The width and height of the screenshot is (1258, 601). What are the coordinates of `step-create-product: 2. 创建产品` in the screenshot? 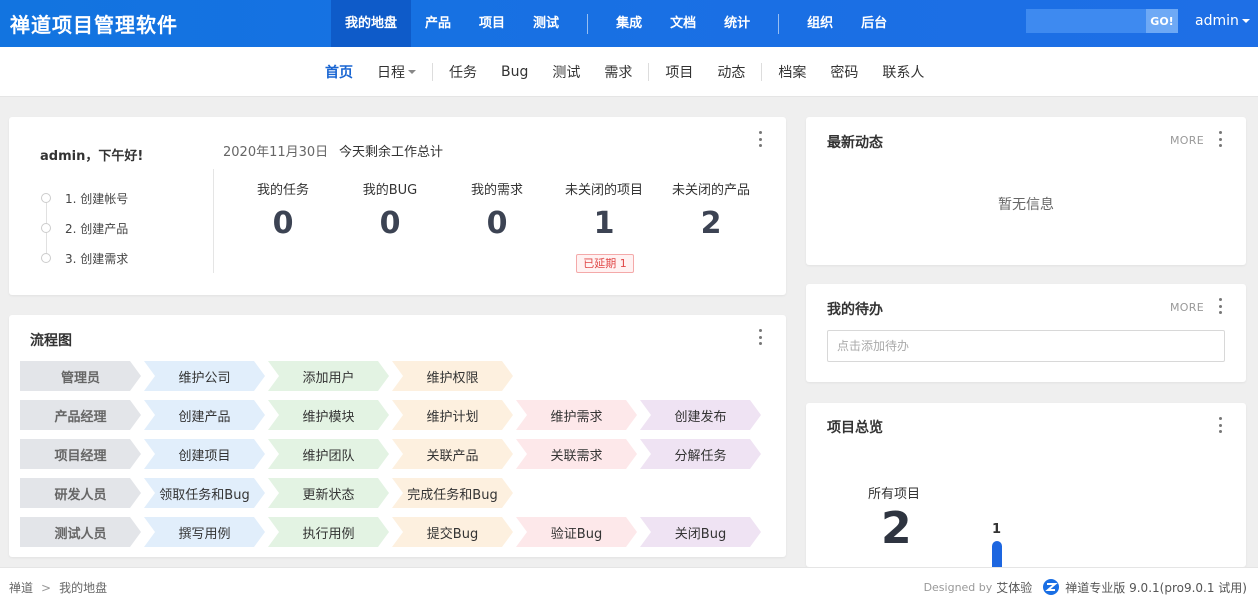 It's located at (84, 228).